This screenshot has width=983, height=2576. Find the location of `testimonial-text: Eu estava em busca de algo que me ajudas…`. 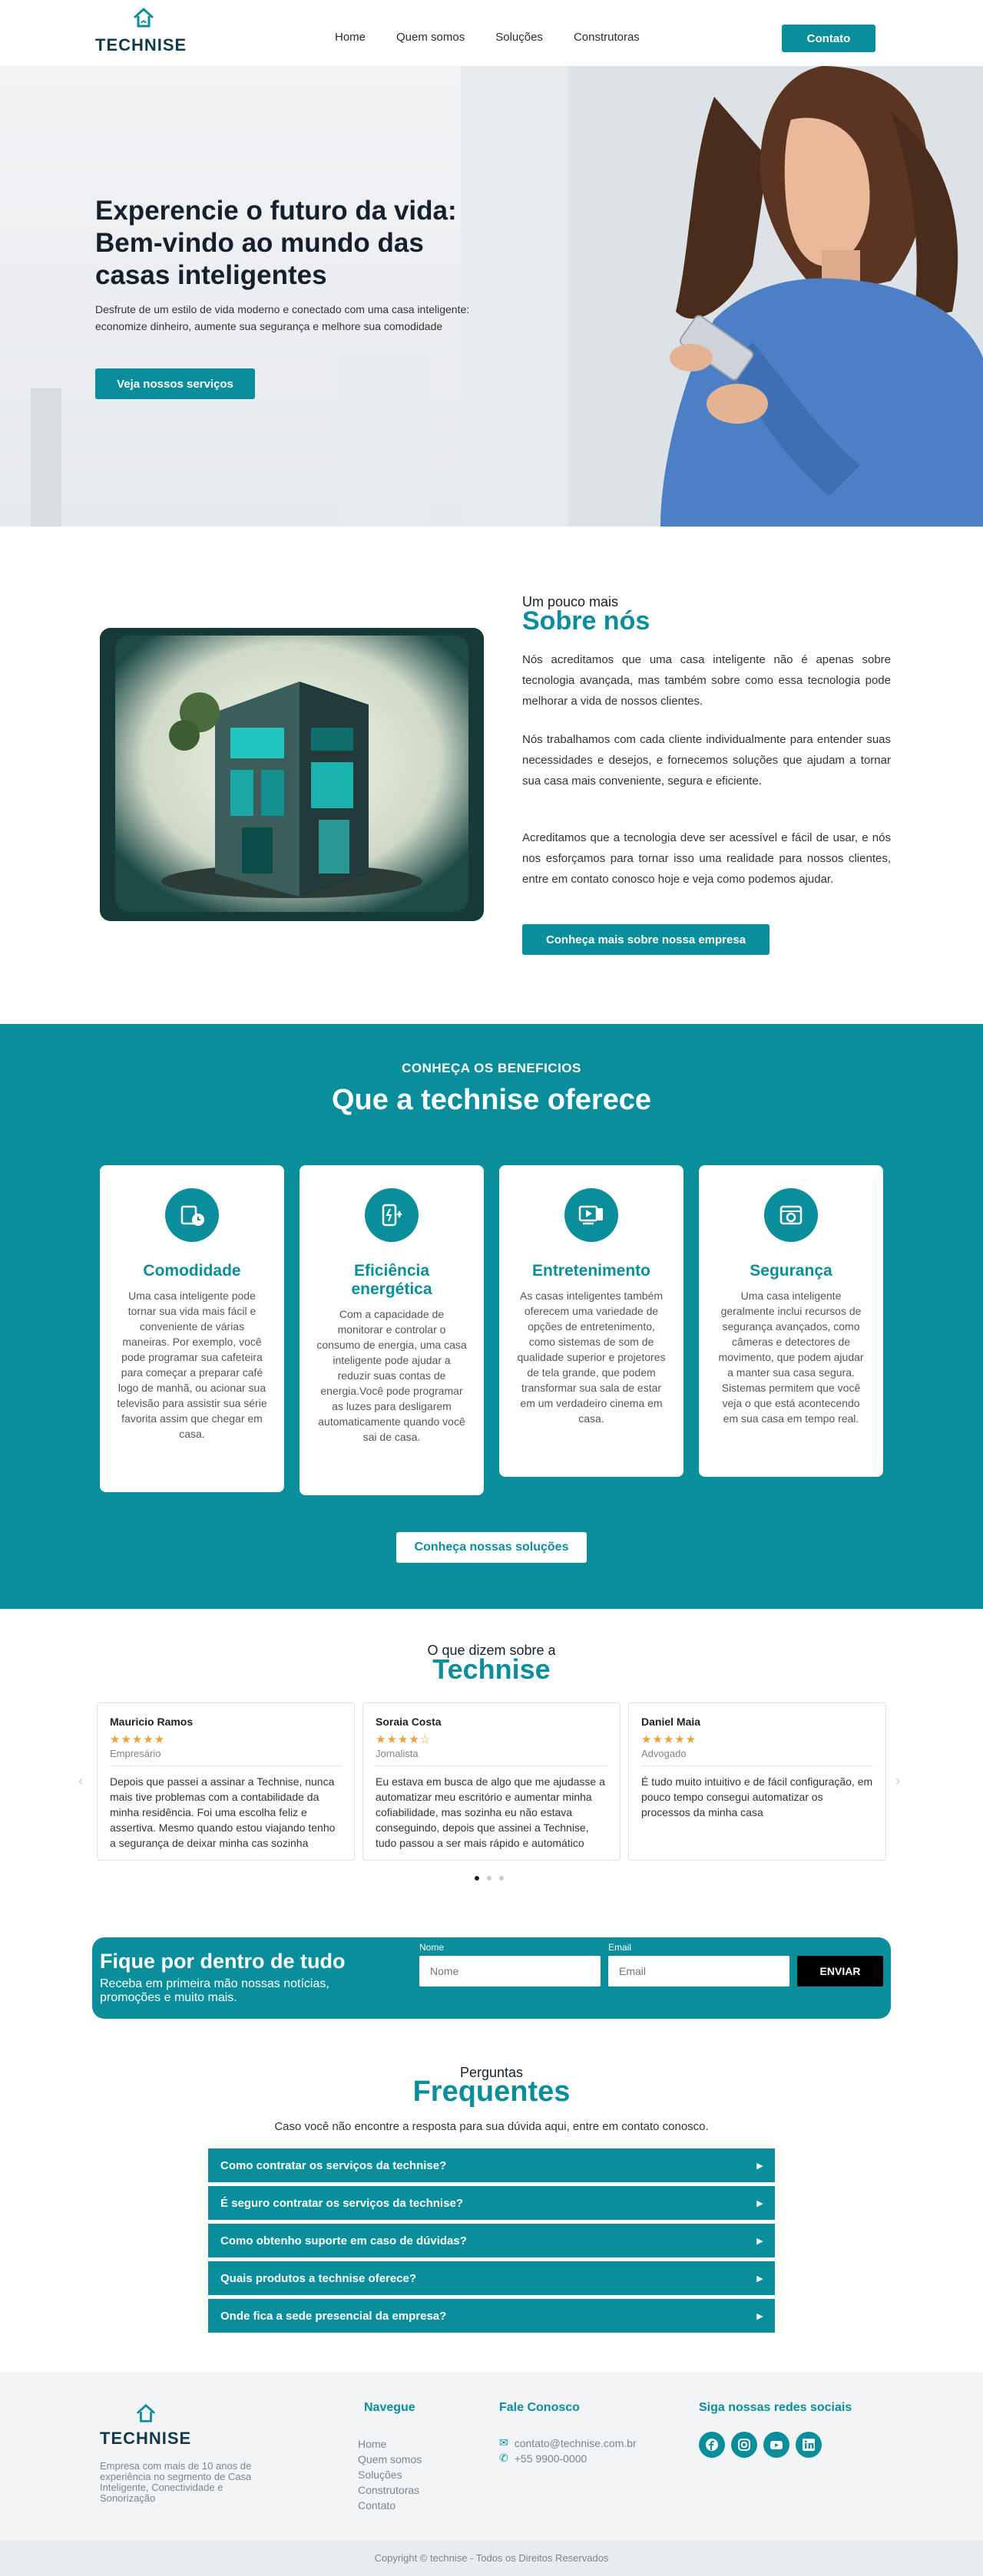

testimonial-text: Eu estava em busca de algo que me ajudas… is located at coordinates (490, 1812).